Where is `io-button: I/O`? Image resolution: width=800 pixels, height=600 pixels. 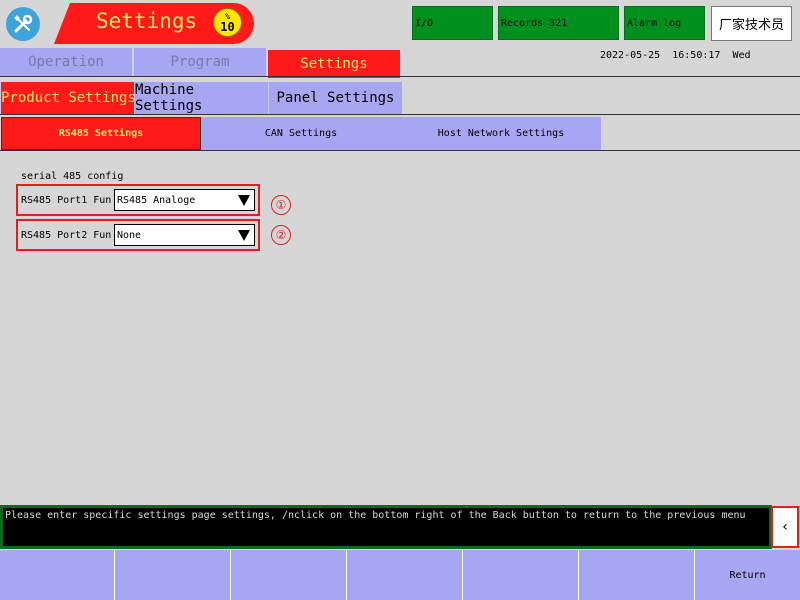 io-button: I/O is located at coordinates (452, 23).